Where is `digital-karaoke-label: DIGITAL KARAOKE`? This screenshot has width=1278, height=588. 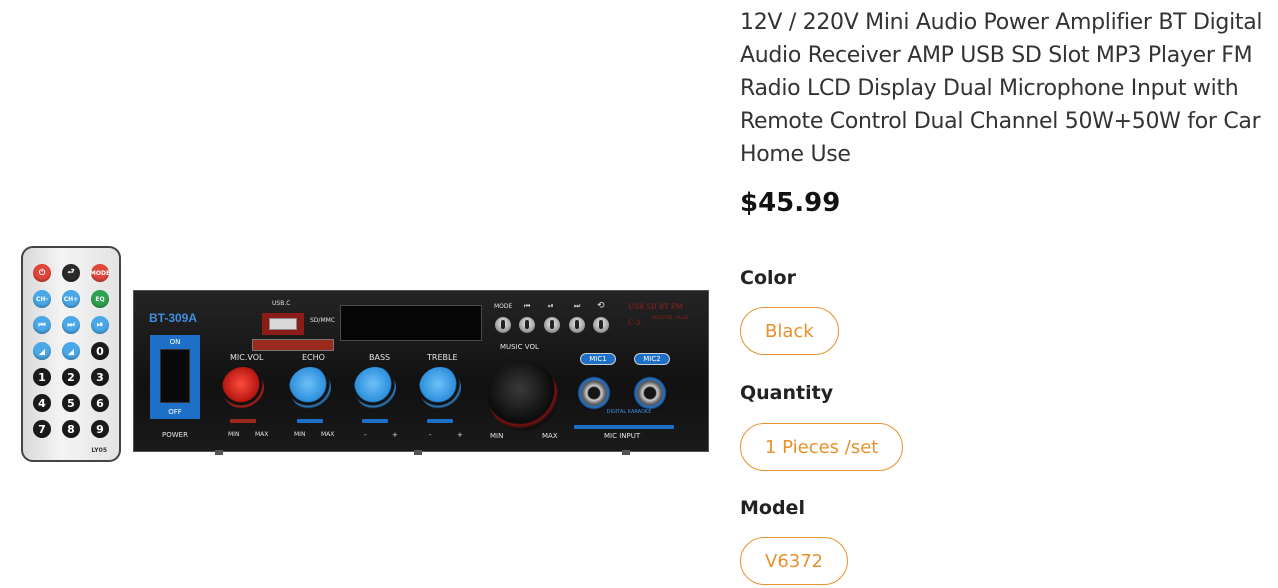 digital-karaoke-label: DIGITAL KARAOKE is located at coordinates (629, 412).